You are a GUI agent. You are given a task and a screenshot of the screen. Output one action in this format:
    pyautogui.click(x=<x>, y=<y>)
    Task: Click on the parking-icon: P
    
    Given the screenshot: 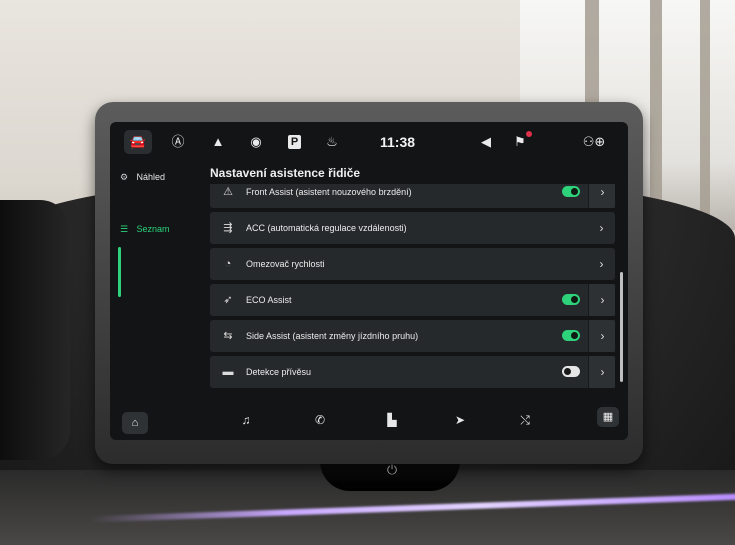 What is the action you would take?
    pyautogui.click(x=294, y=142)
    